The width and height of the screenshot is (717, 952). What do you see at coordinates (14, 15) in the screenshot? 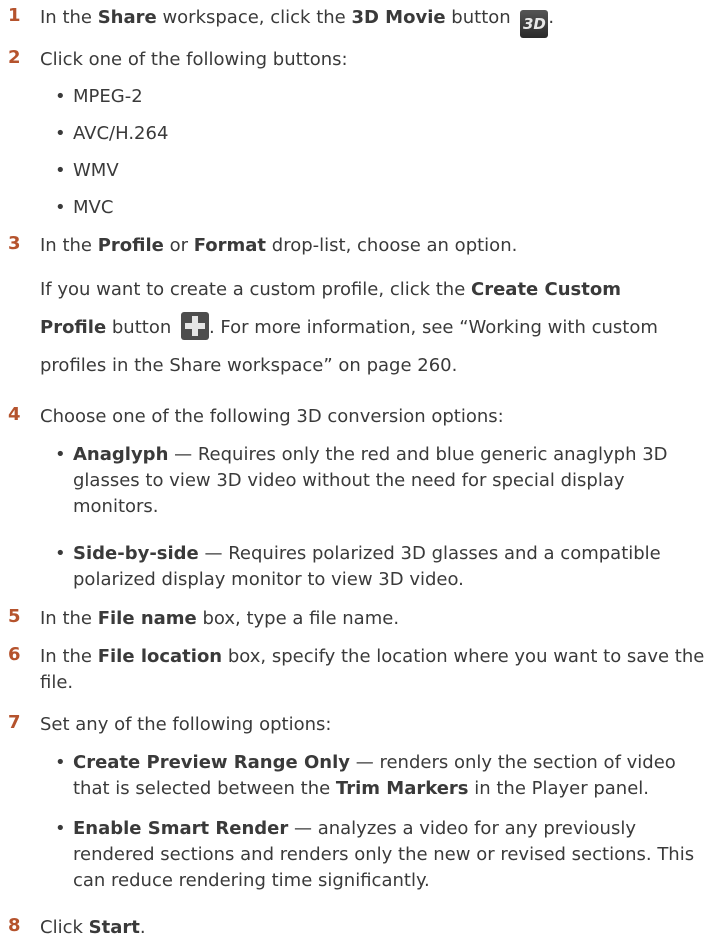
I see `step-number: 1` at bounding box center [14, 15].